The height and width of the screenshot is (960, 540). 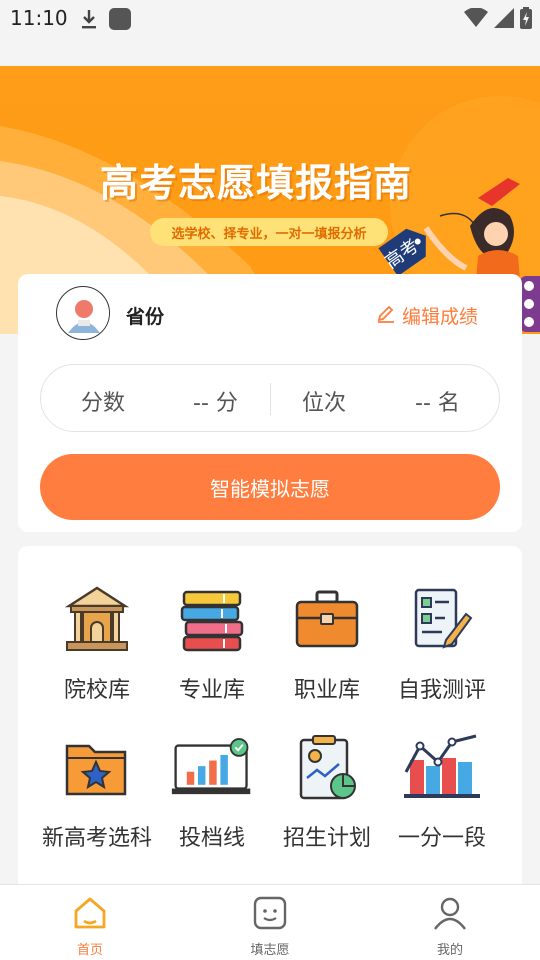 I want to click on nav-home-label: 首页, so click(x=89, y=950).